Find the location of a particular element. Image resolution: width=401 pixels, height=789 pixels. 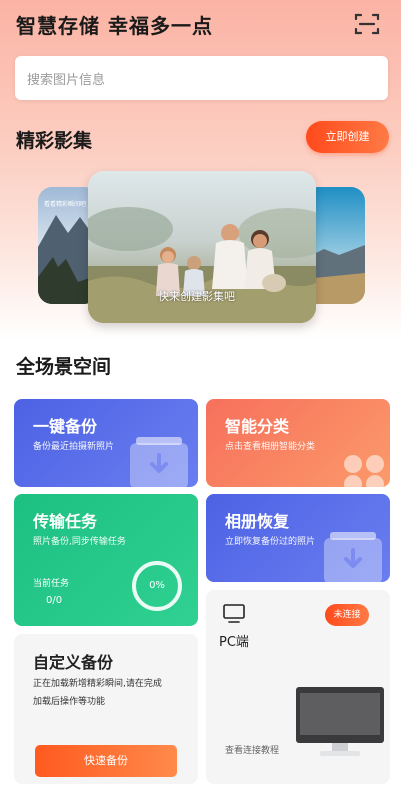

folder-upload-icon is located at coordinates (160, 462).